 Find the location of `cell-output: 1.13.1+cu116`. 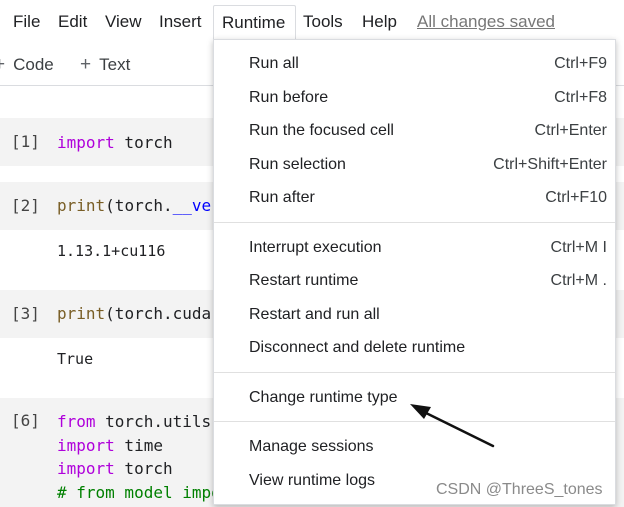

cell-output: 1.13.1+cu116 is located at coordinates (111, 251).